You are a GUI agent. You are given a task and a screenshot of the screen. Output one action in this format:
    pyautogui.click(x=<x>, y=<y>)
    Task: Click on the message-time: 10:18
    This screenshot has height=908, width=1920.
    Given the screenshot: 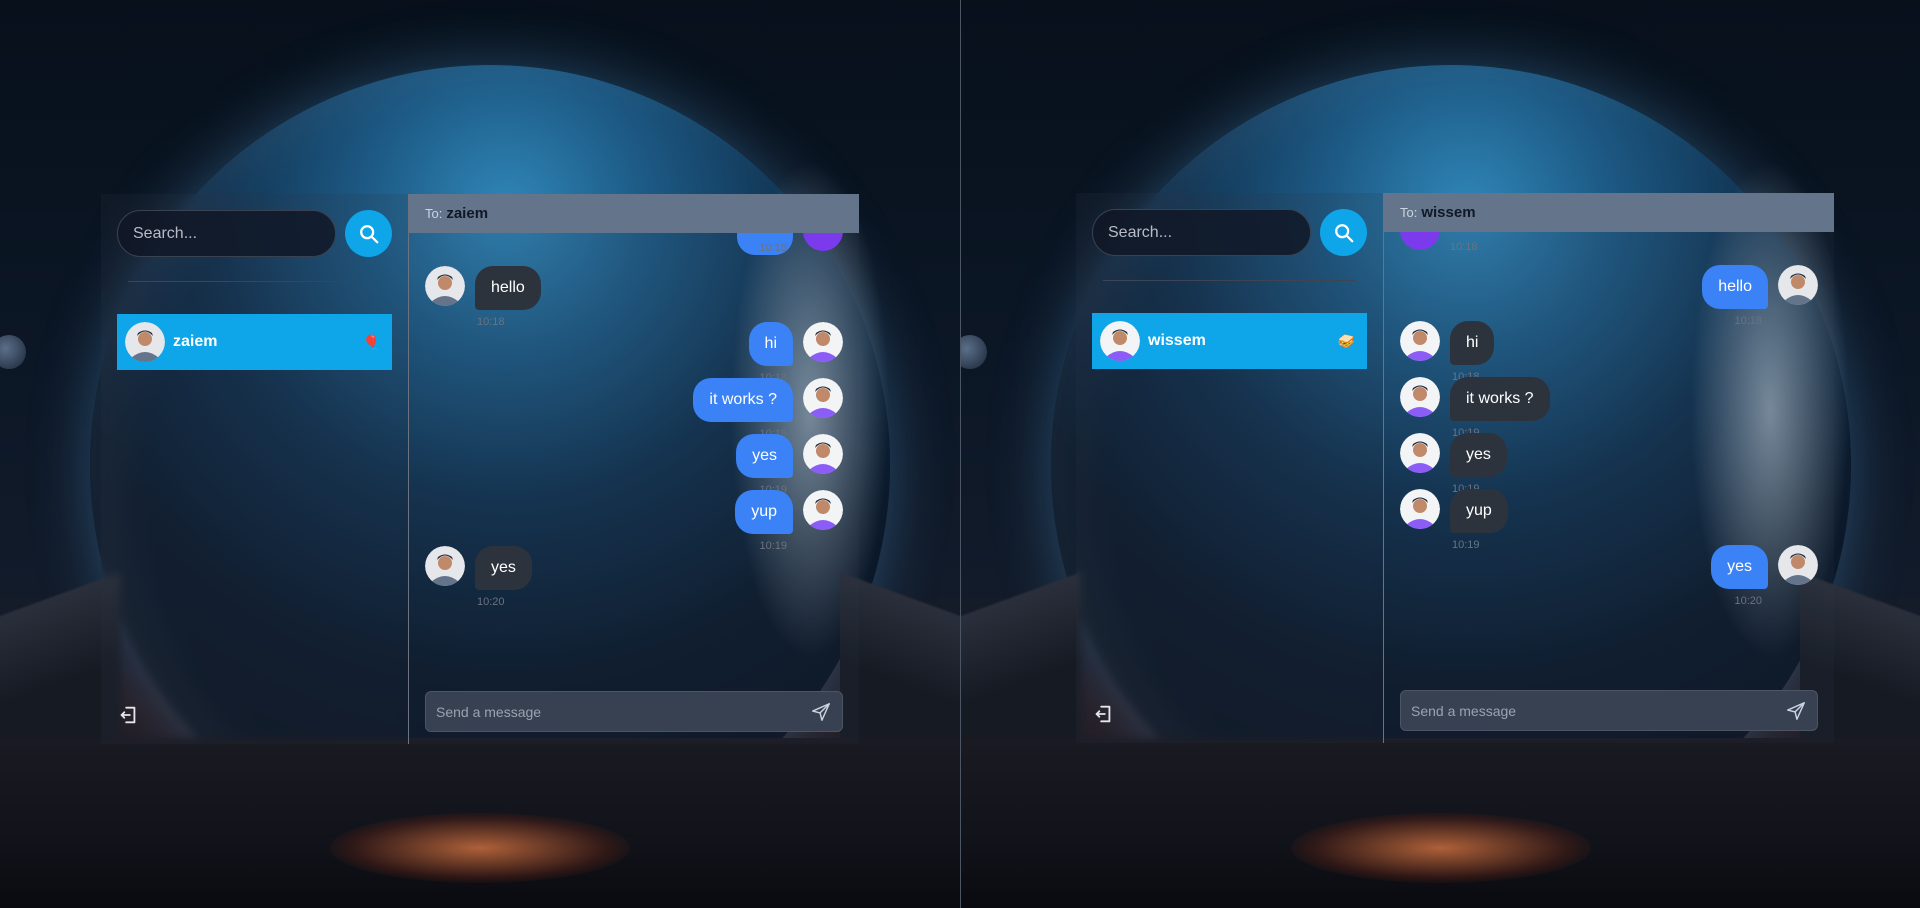 What is the action you would take?
    pyautogui.click(x=1464, y=247)
    